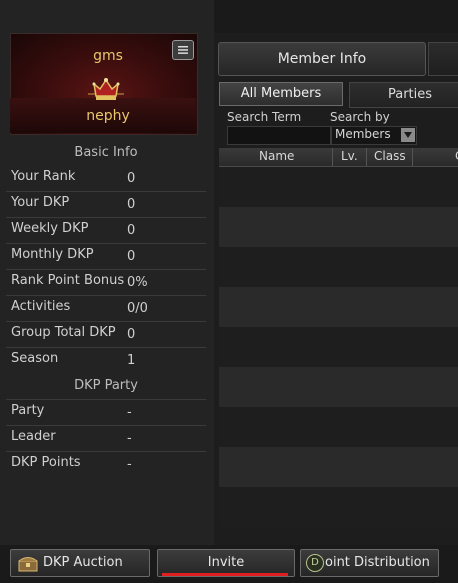 Image resolution: width=458 pixels, height=583 pixels. I want to click on player-name: nephy, so click(108, 116).